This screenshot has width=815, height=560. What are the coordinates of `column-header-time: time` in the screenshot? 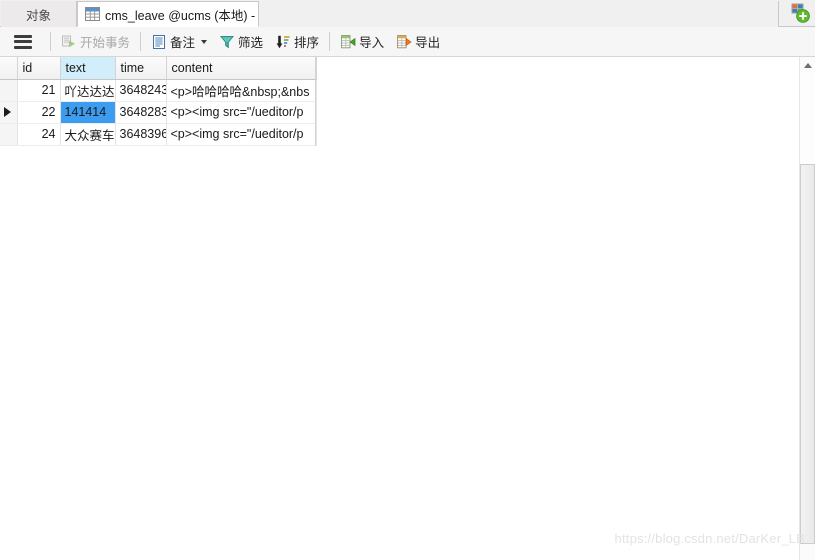 It's located at (141, 68).